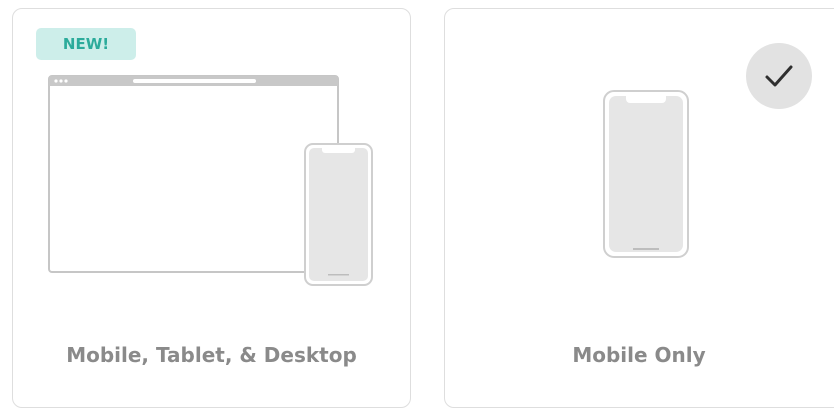  I want to click on option-label: Mobile, Tablet, & Desktop, so click(211, 355).